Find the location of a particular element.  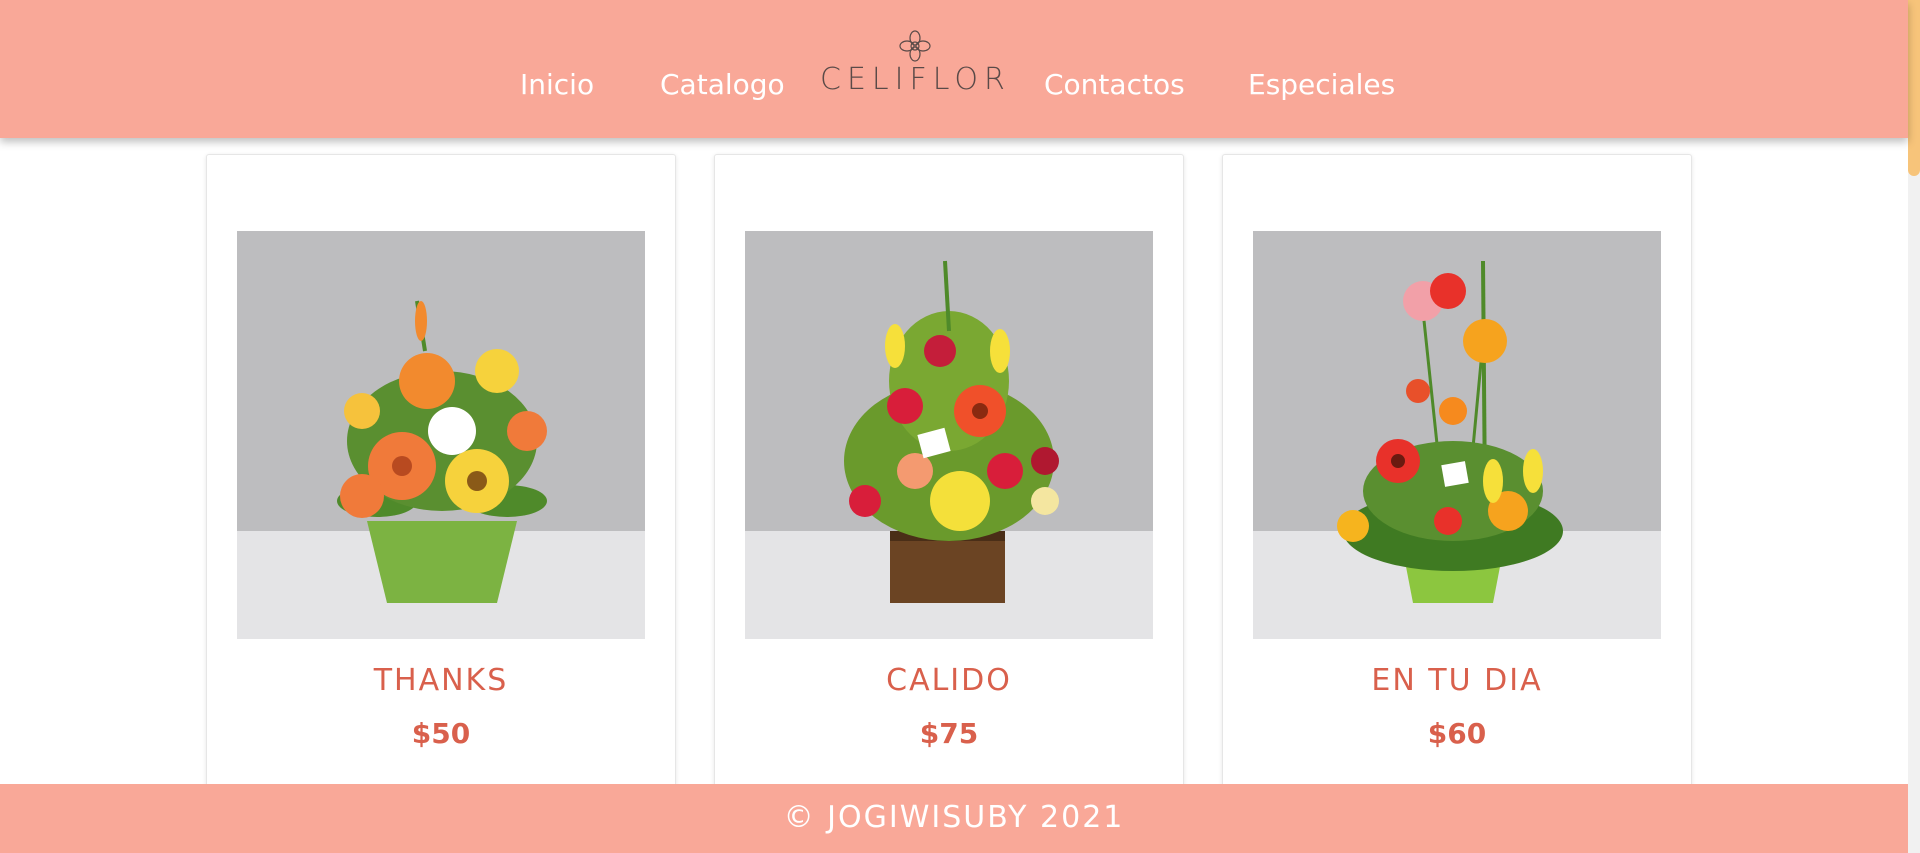

product-name: THANKS is located at coordinates (441, 680).